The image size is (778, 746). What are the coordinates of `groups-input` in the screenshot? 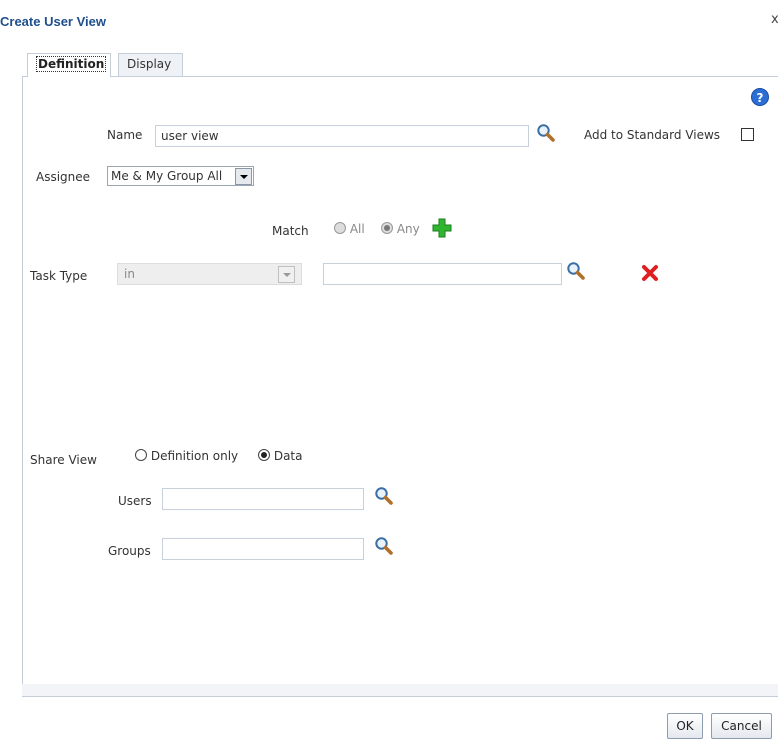 It's located at (263, 549).